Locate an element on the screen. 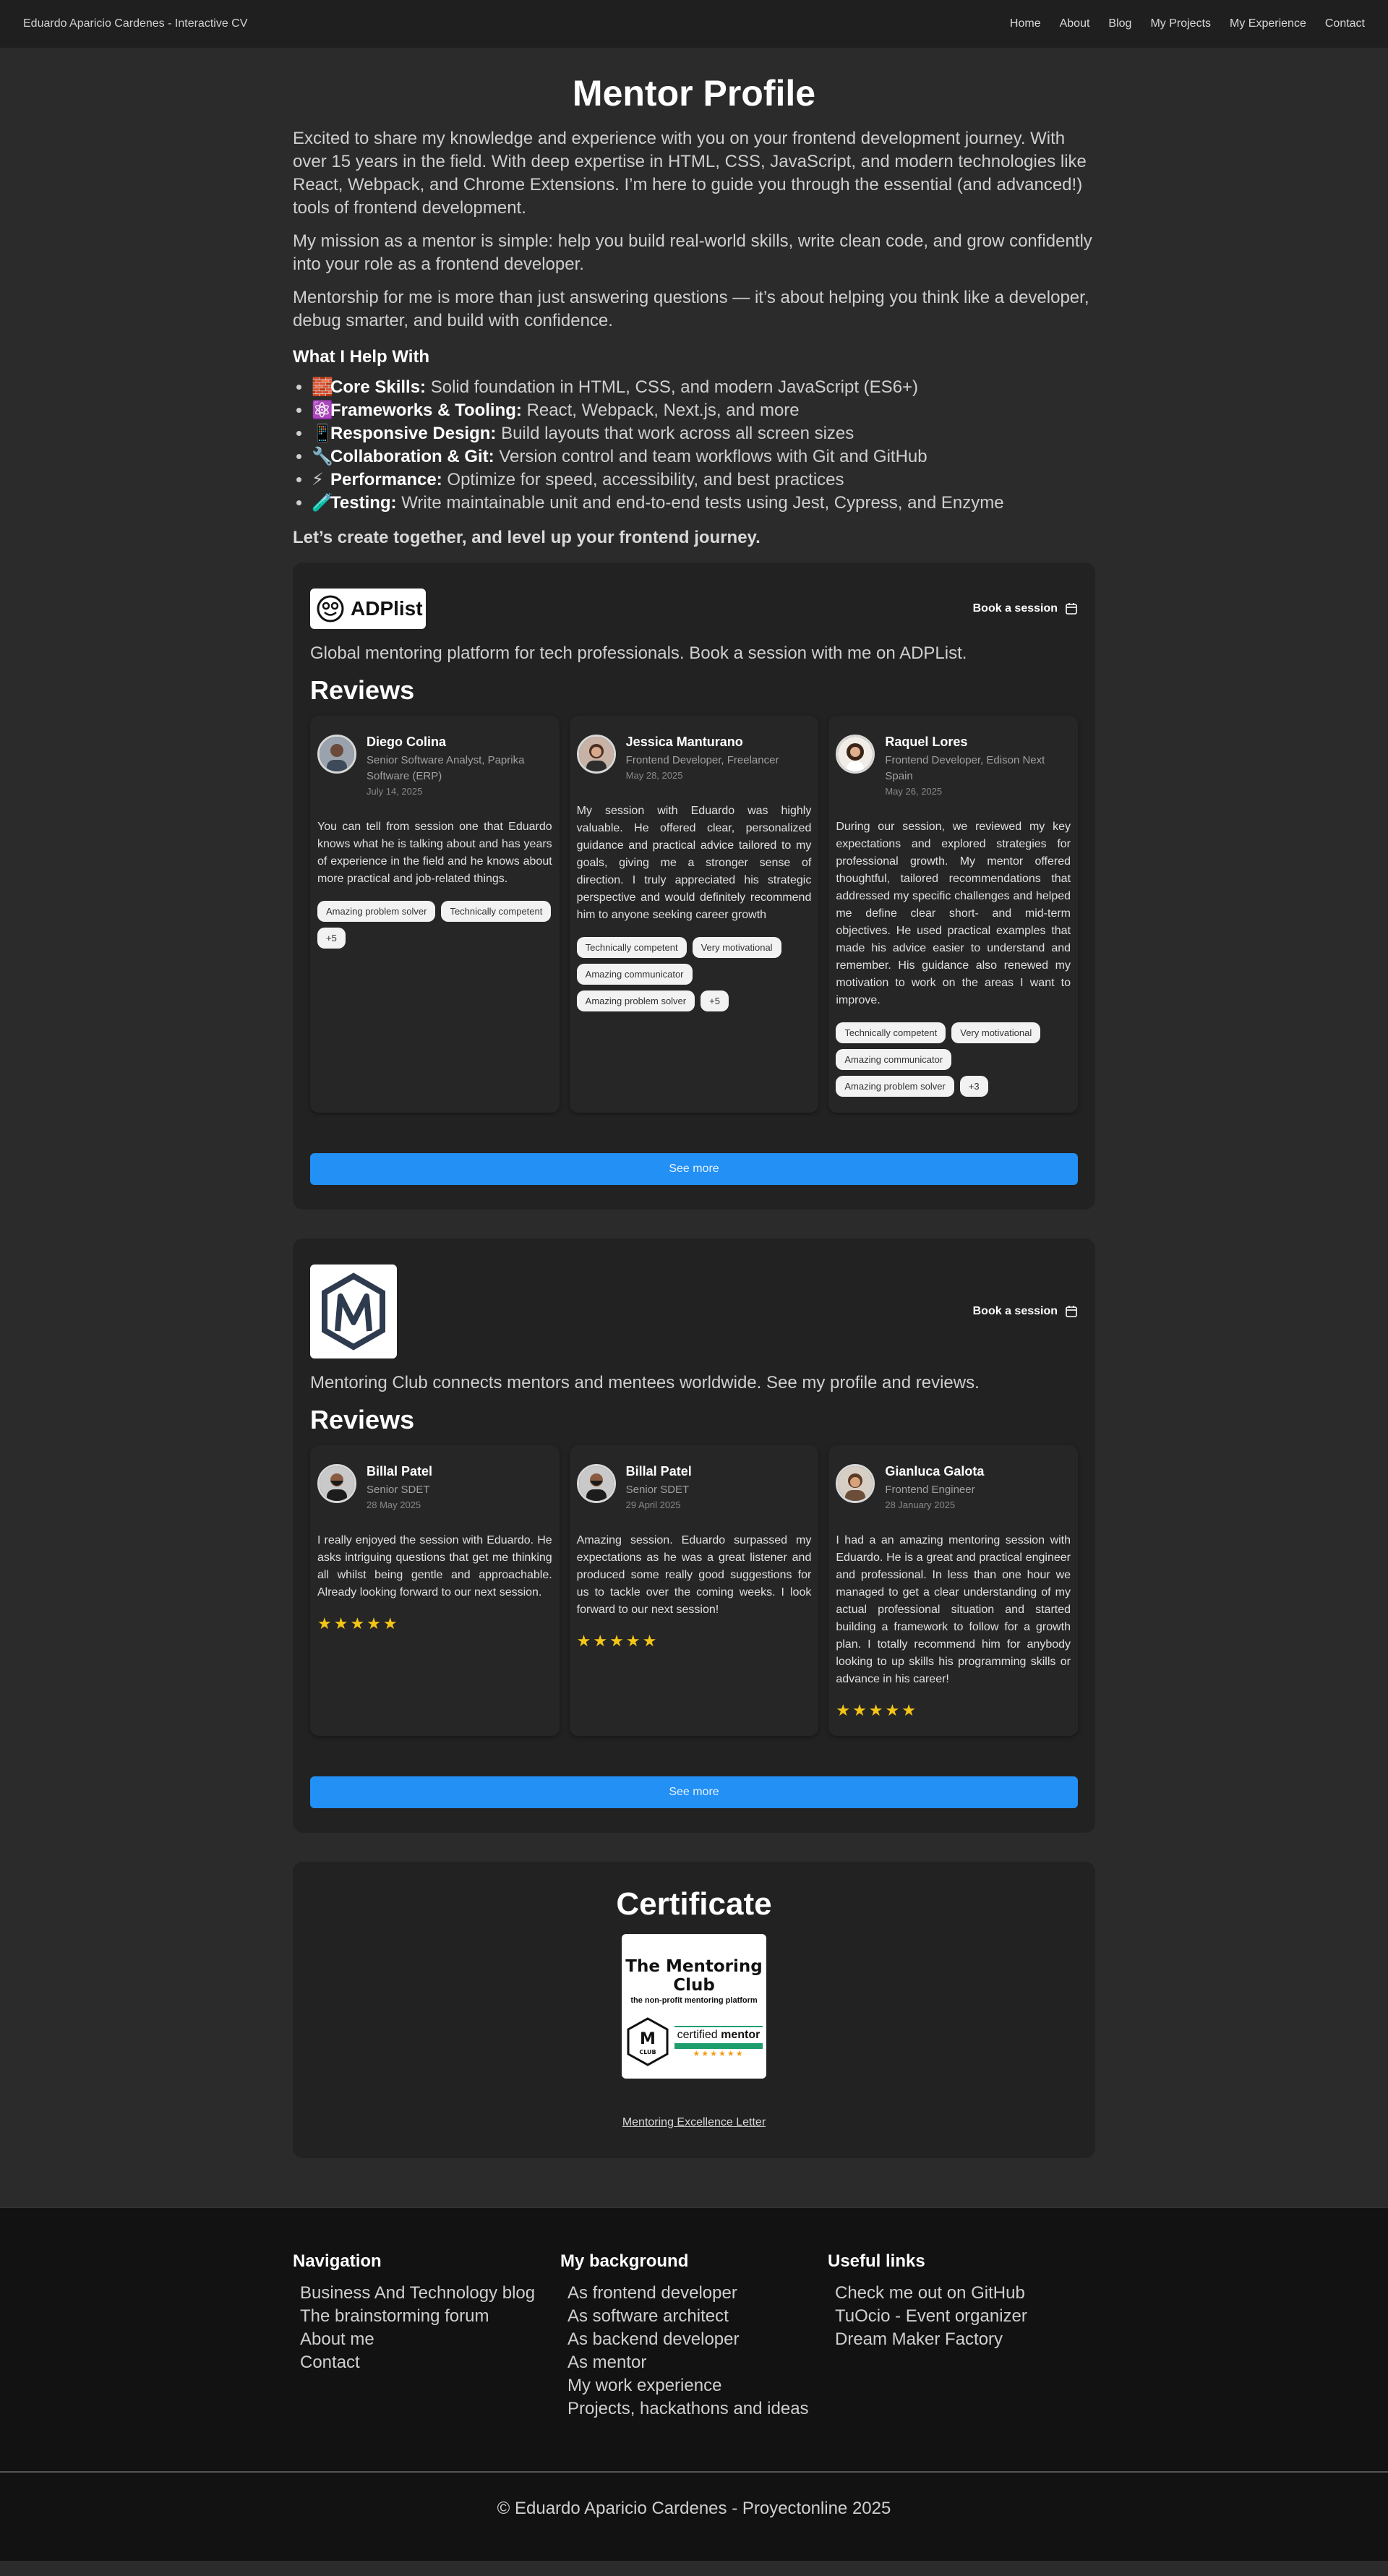 This screenshot has height=2576, width=1388. review-tag: Amazing communicator is located at coordinates (634, 974).